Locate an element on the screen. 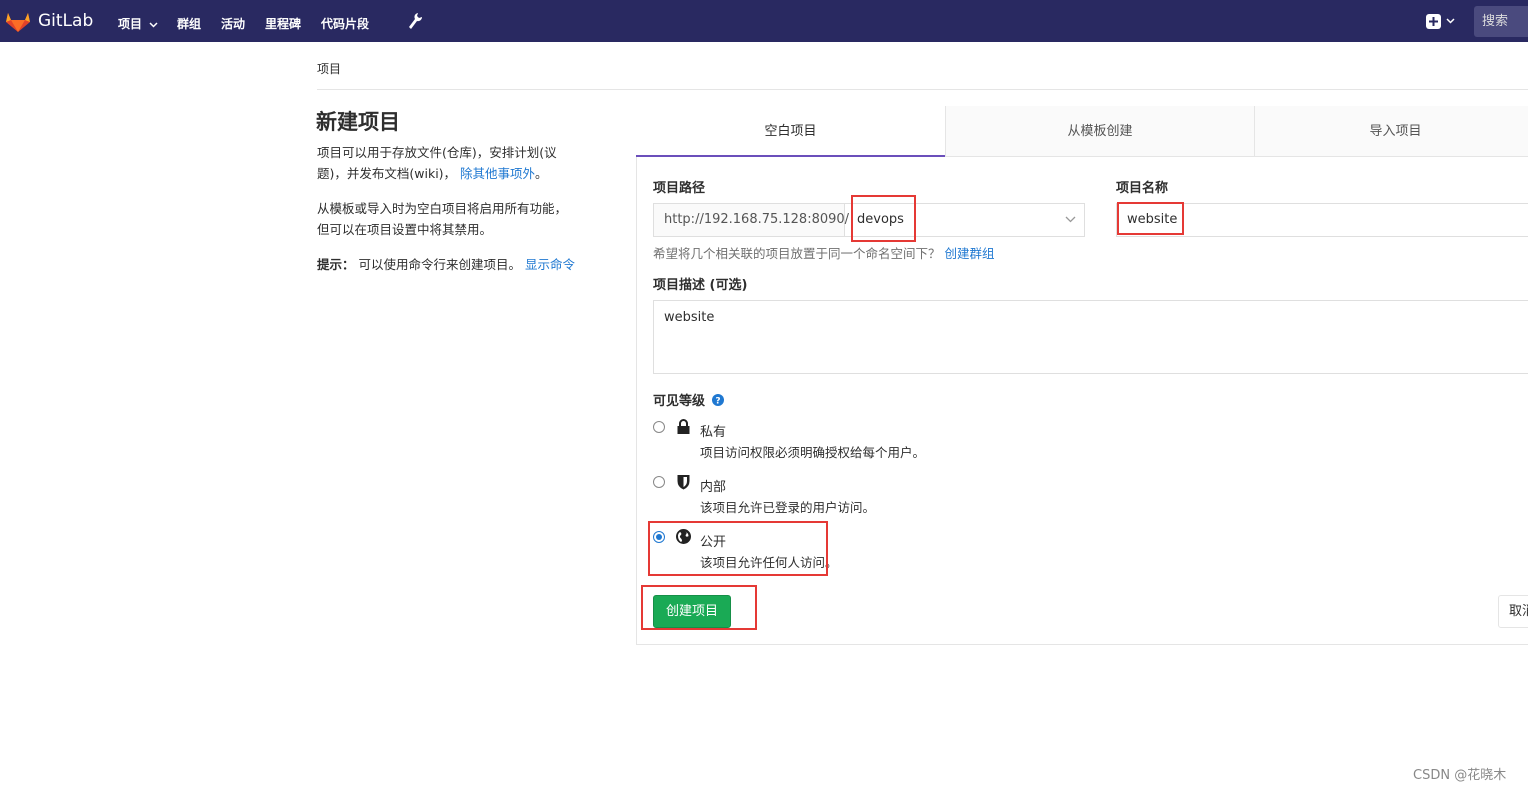 This screenshot has width=1528, height=789. project-name-input: website is located at coordinates (1322, 220).